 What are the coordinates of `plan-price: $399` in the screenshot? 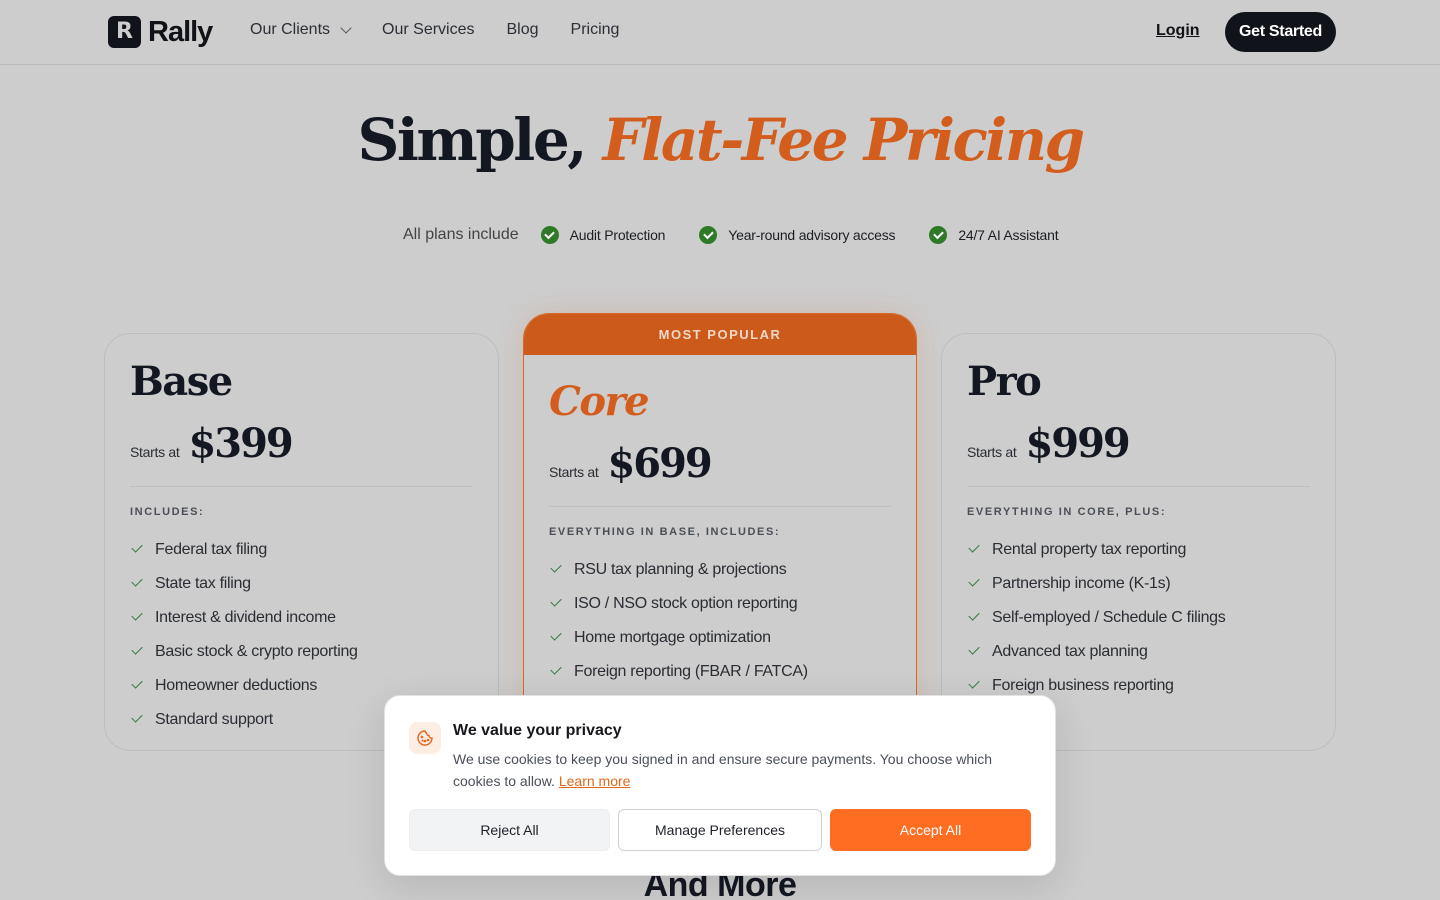 It's located at (240, 443).